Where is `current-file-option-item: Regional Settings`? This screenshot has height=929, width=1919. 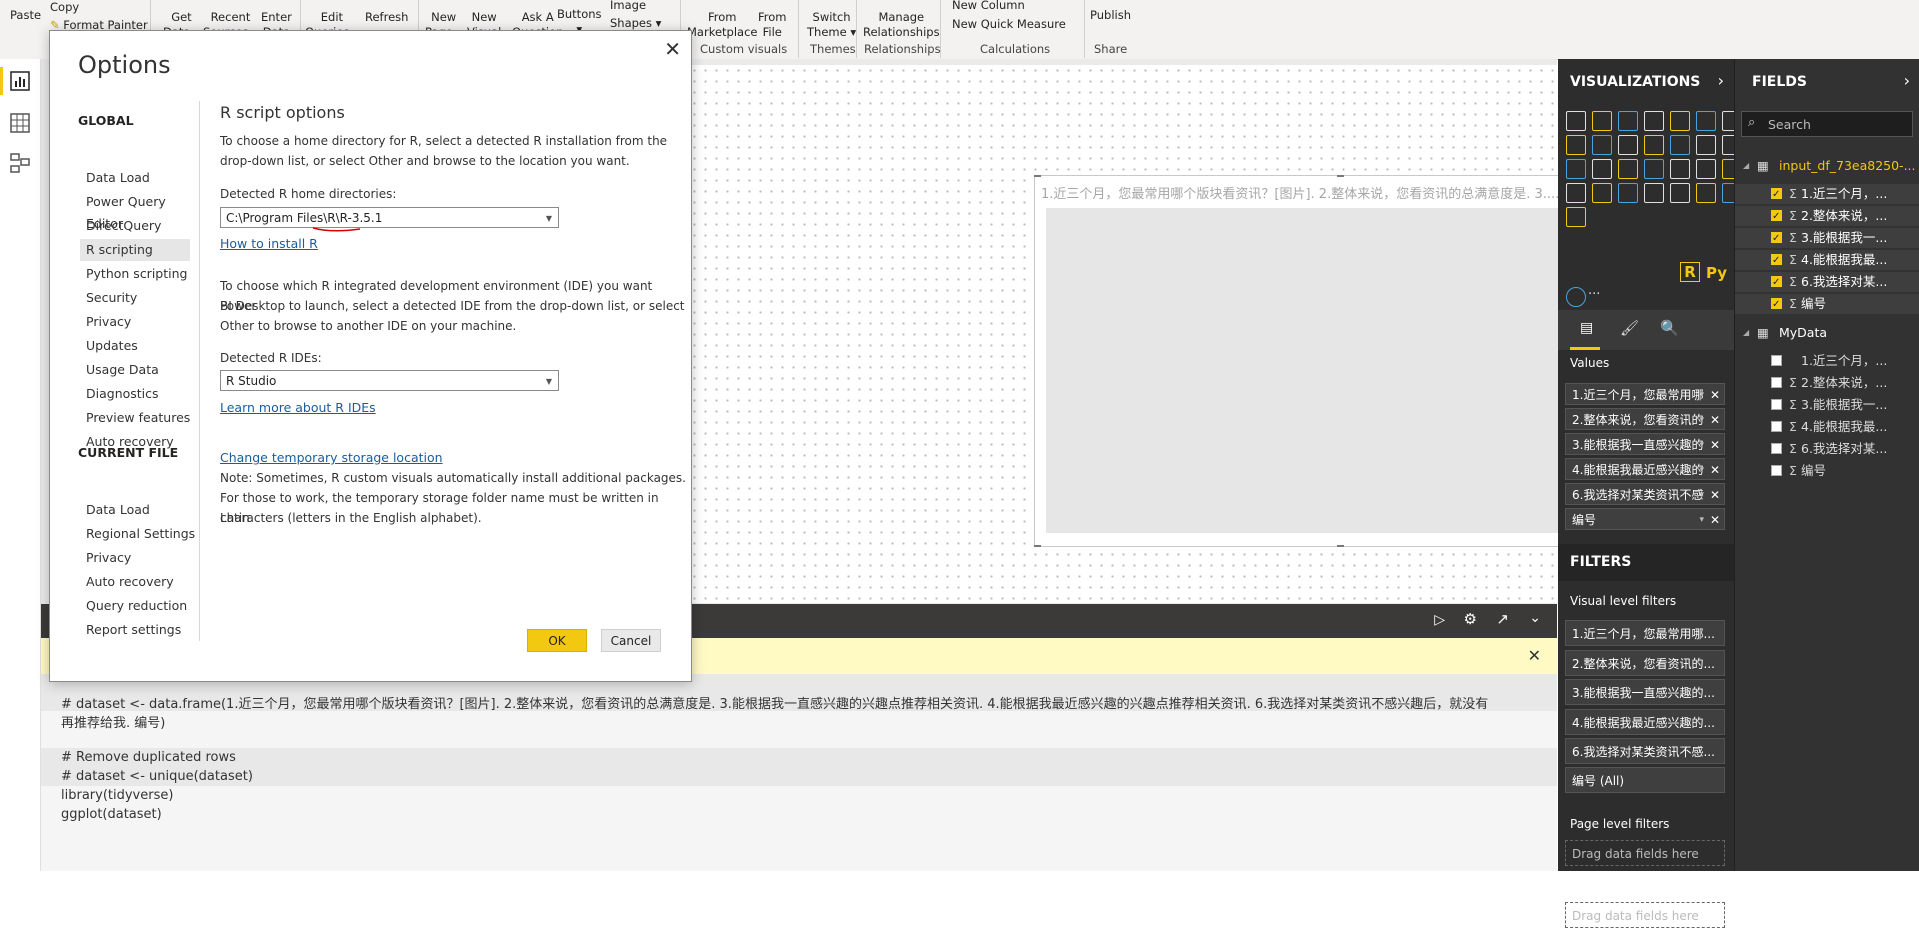
current-file-option-item: Regional Settings is located at coordinates (141, 534).